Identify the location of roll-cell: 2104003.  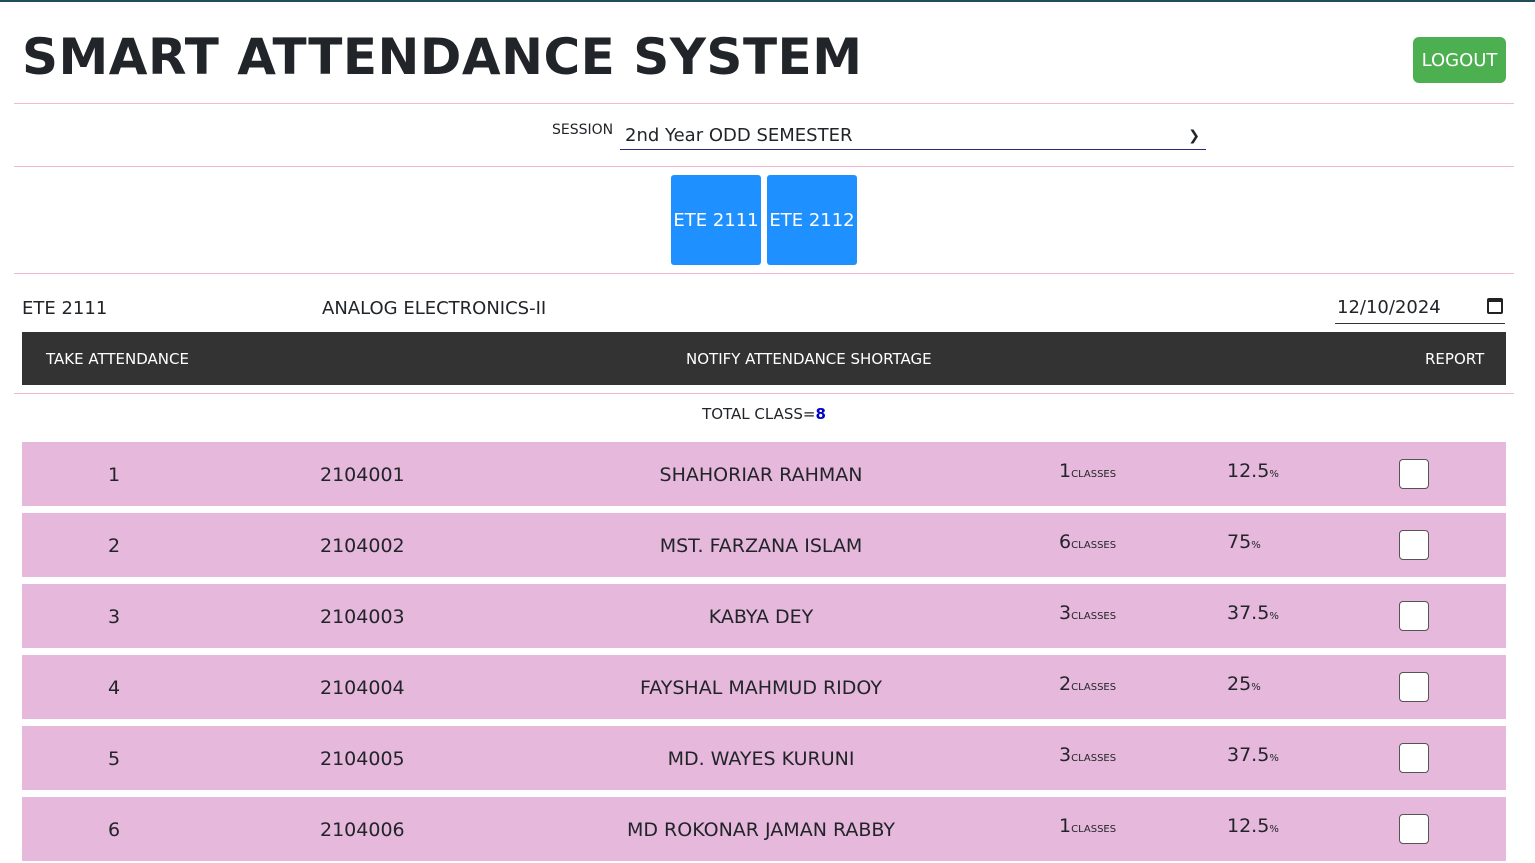
(362, 617).